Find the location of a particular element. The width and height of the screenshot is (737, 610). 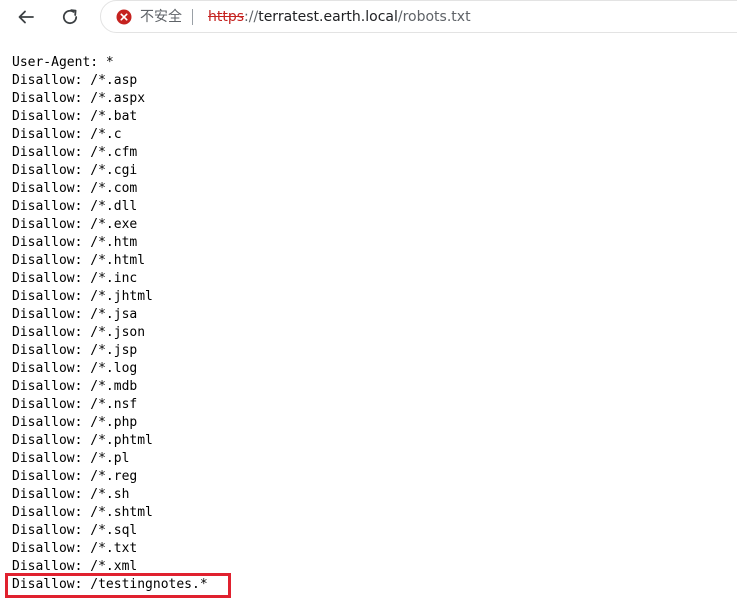

disallow-line: Disallow: /*.sh is located at coordinates (71, 494).